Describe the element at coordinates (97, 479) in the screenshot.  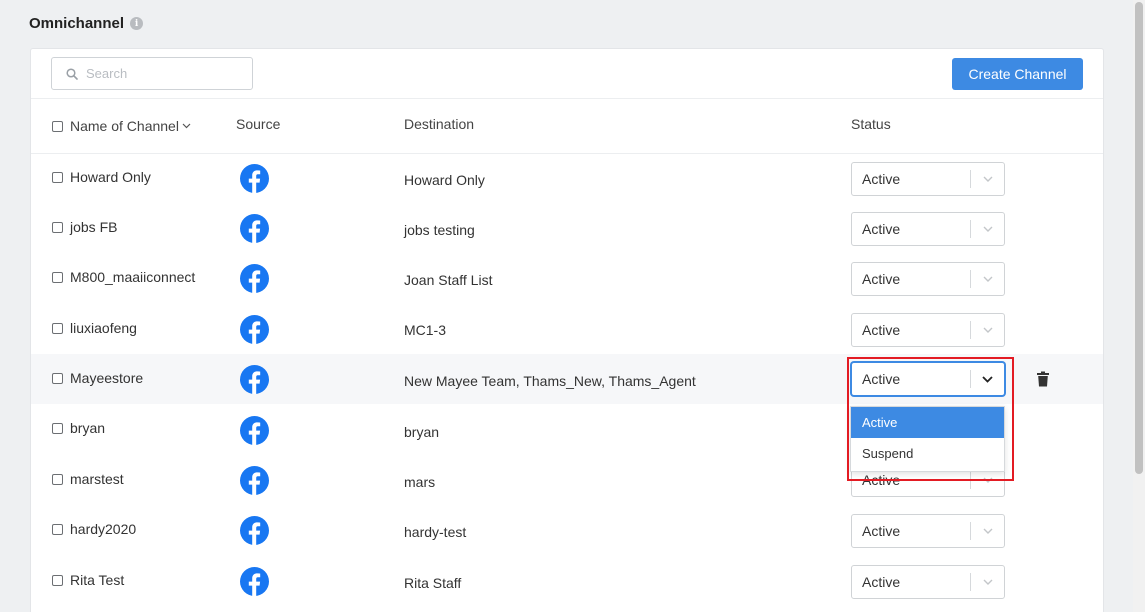
I see `channel-name: marstest` at that location.